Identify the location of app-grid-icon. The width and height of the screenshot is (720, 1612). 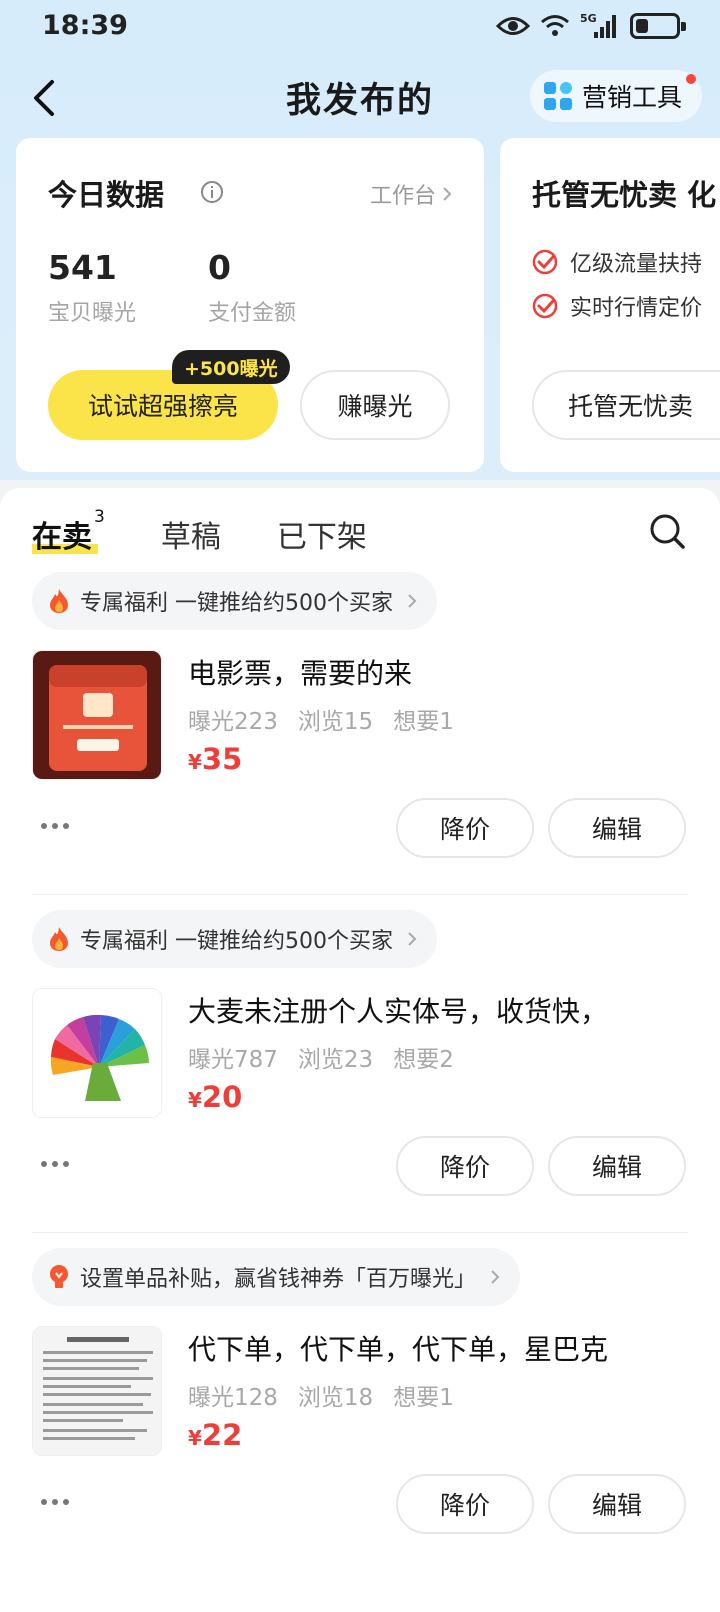
(557, 96).